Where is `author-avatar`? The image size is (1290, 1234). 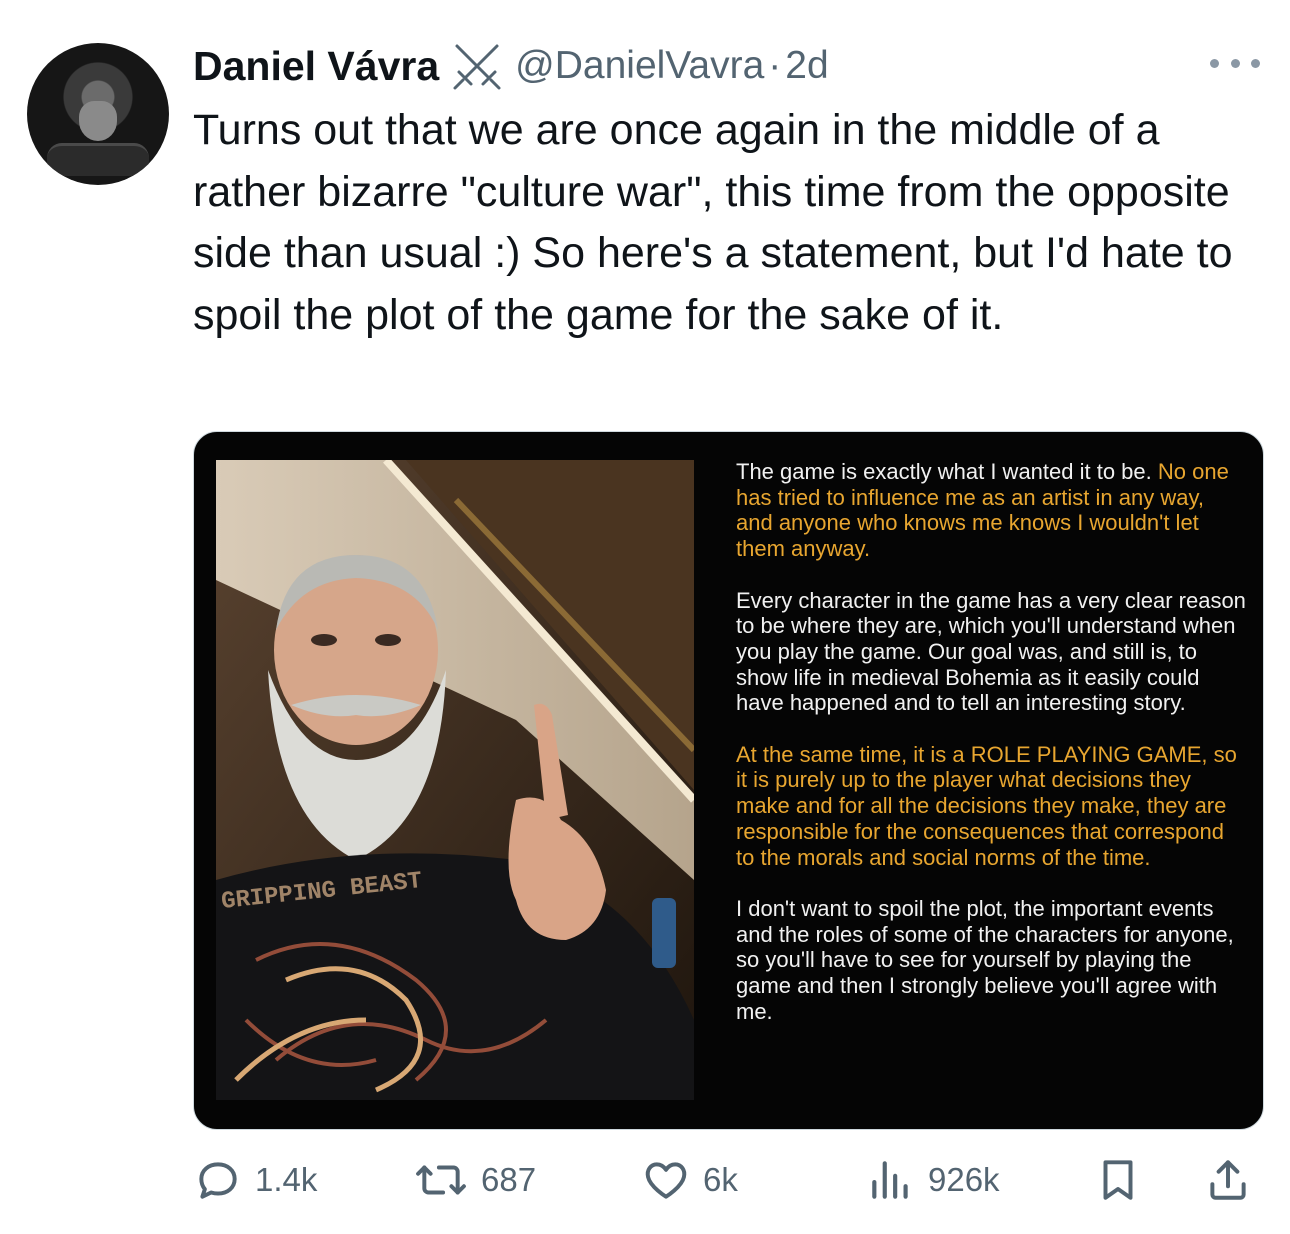 author-avatar is located at coordinates (98, 114).